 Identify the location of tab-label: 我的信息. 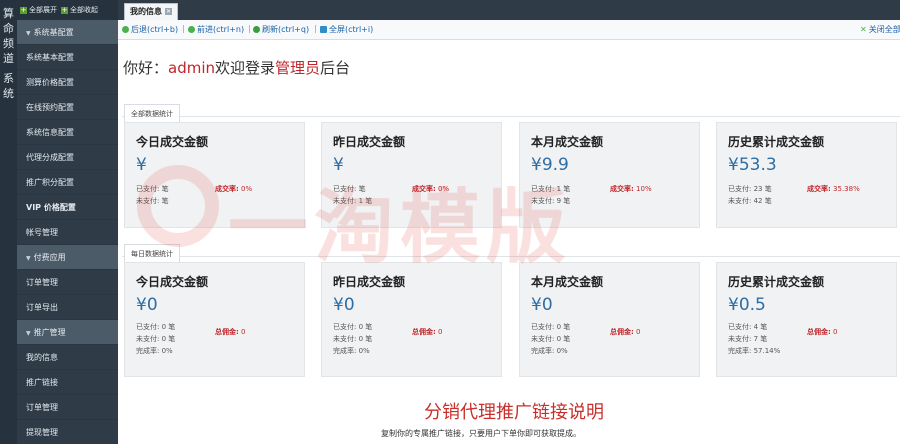
(146, 11).